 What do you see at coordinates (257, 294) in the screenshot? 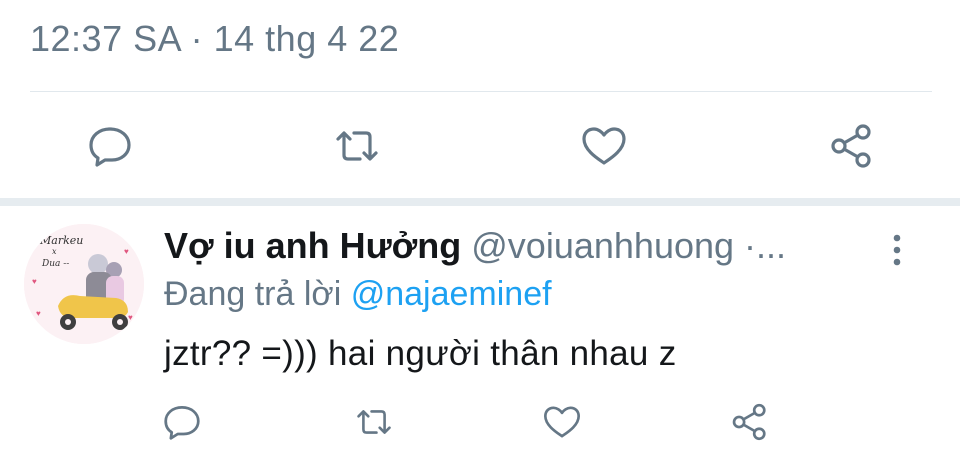
I see `replying-prefix: Đang trả lời` at bounding box center [257, 294].